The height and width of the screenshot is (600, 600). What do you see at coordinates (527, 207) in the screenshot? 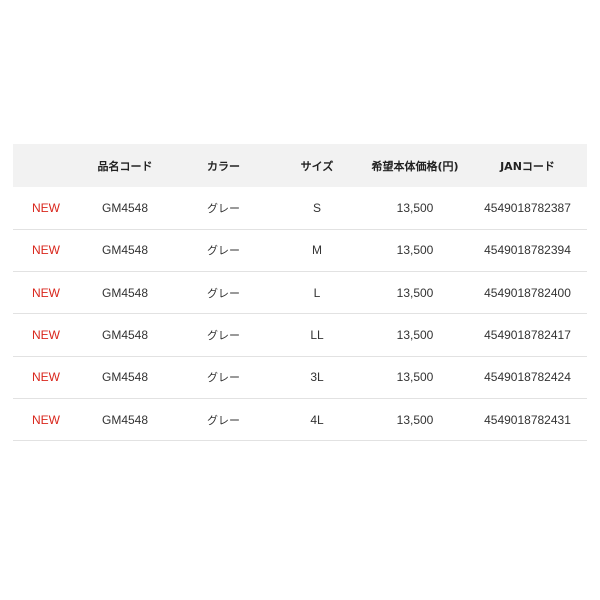
I see `jan-code-cell: 4549018782387` at bounding box center [527, 207].